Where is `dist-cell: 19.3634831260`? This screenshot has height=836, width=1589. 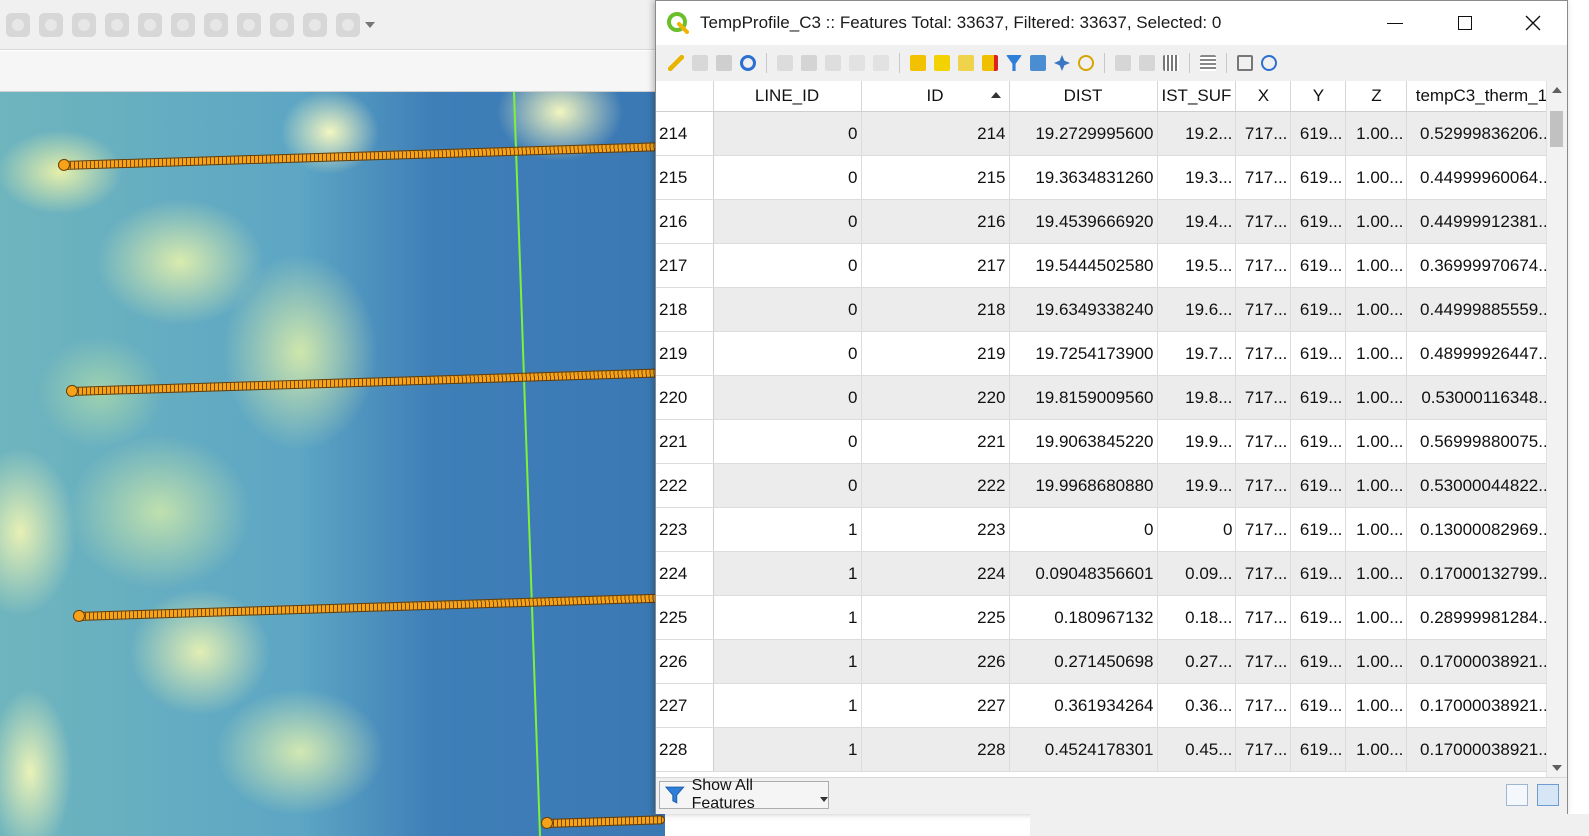
dist-cell: 19.3634831260 is located at coordinates (1083, 177).